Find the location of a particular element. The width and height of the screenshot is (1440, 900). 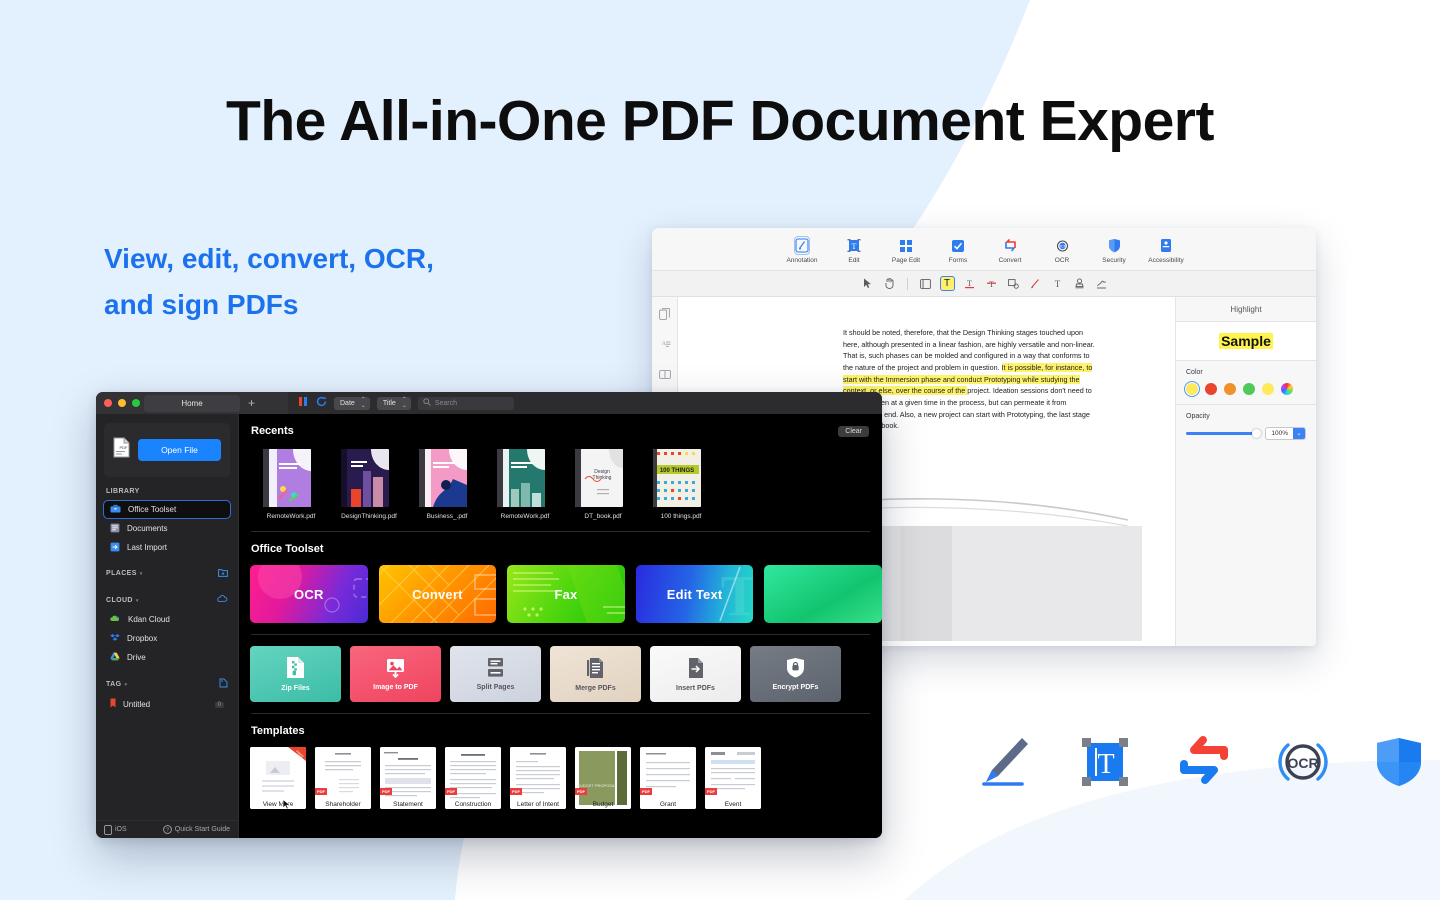

plus-icon: + is located at coordinates (251, 403).